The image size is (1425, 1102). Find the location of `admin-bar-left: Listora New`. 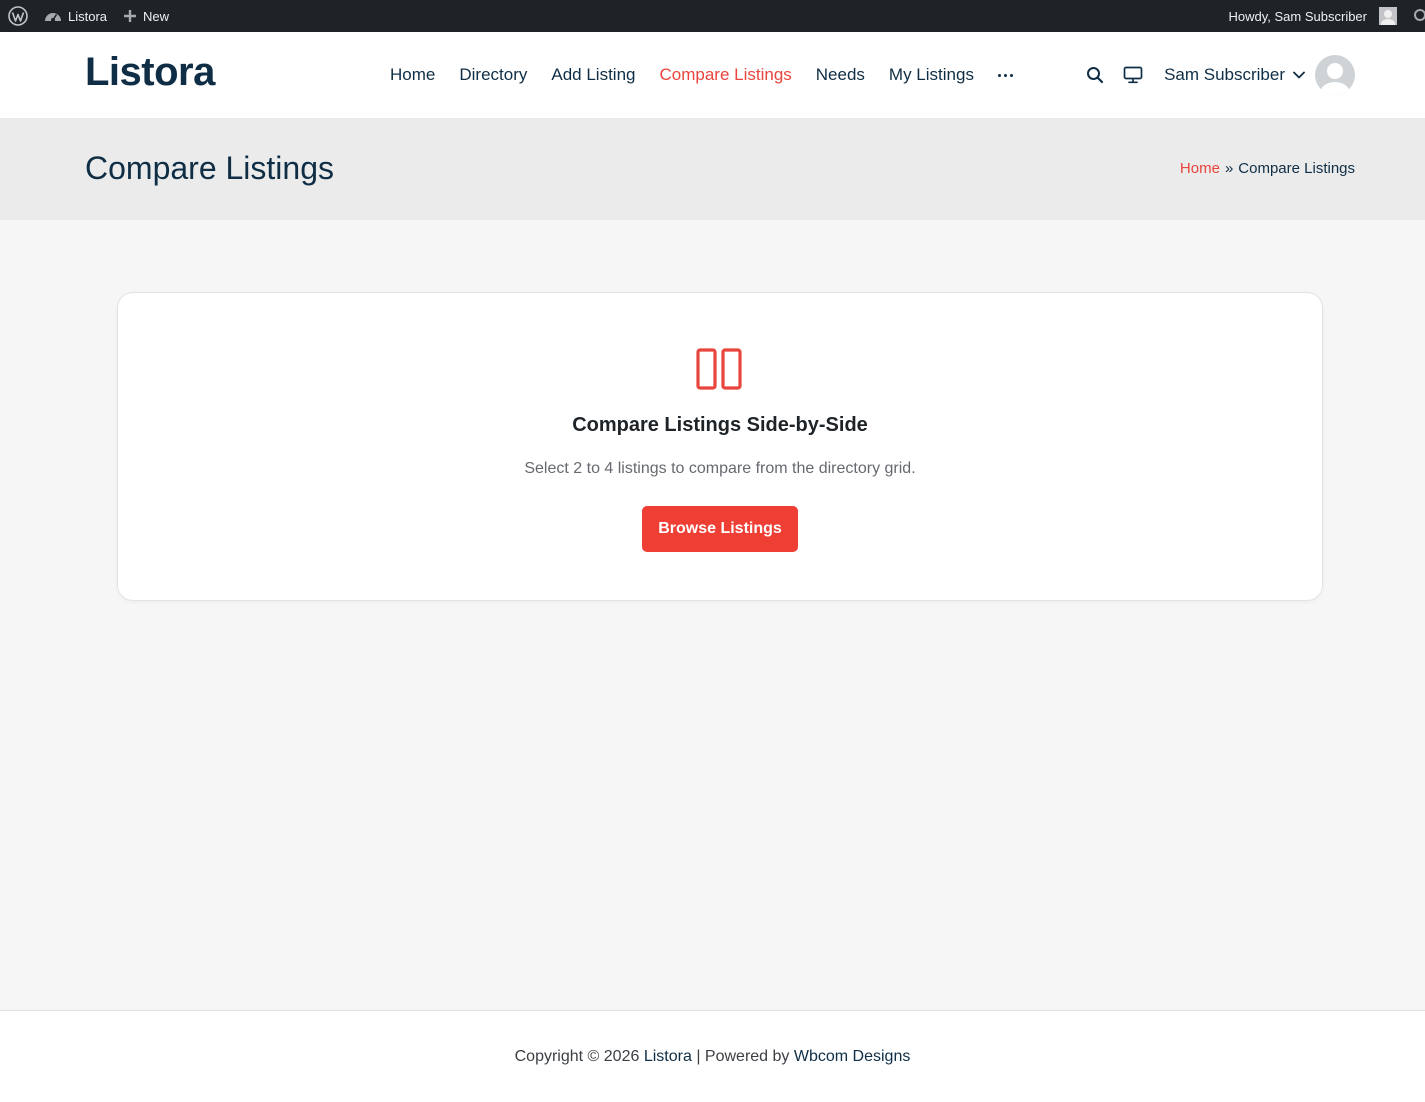

admin-bar-left: Listora New is located at coordinates (88, 16).